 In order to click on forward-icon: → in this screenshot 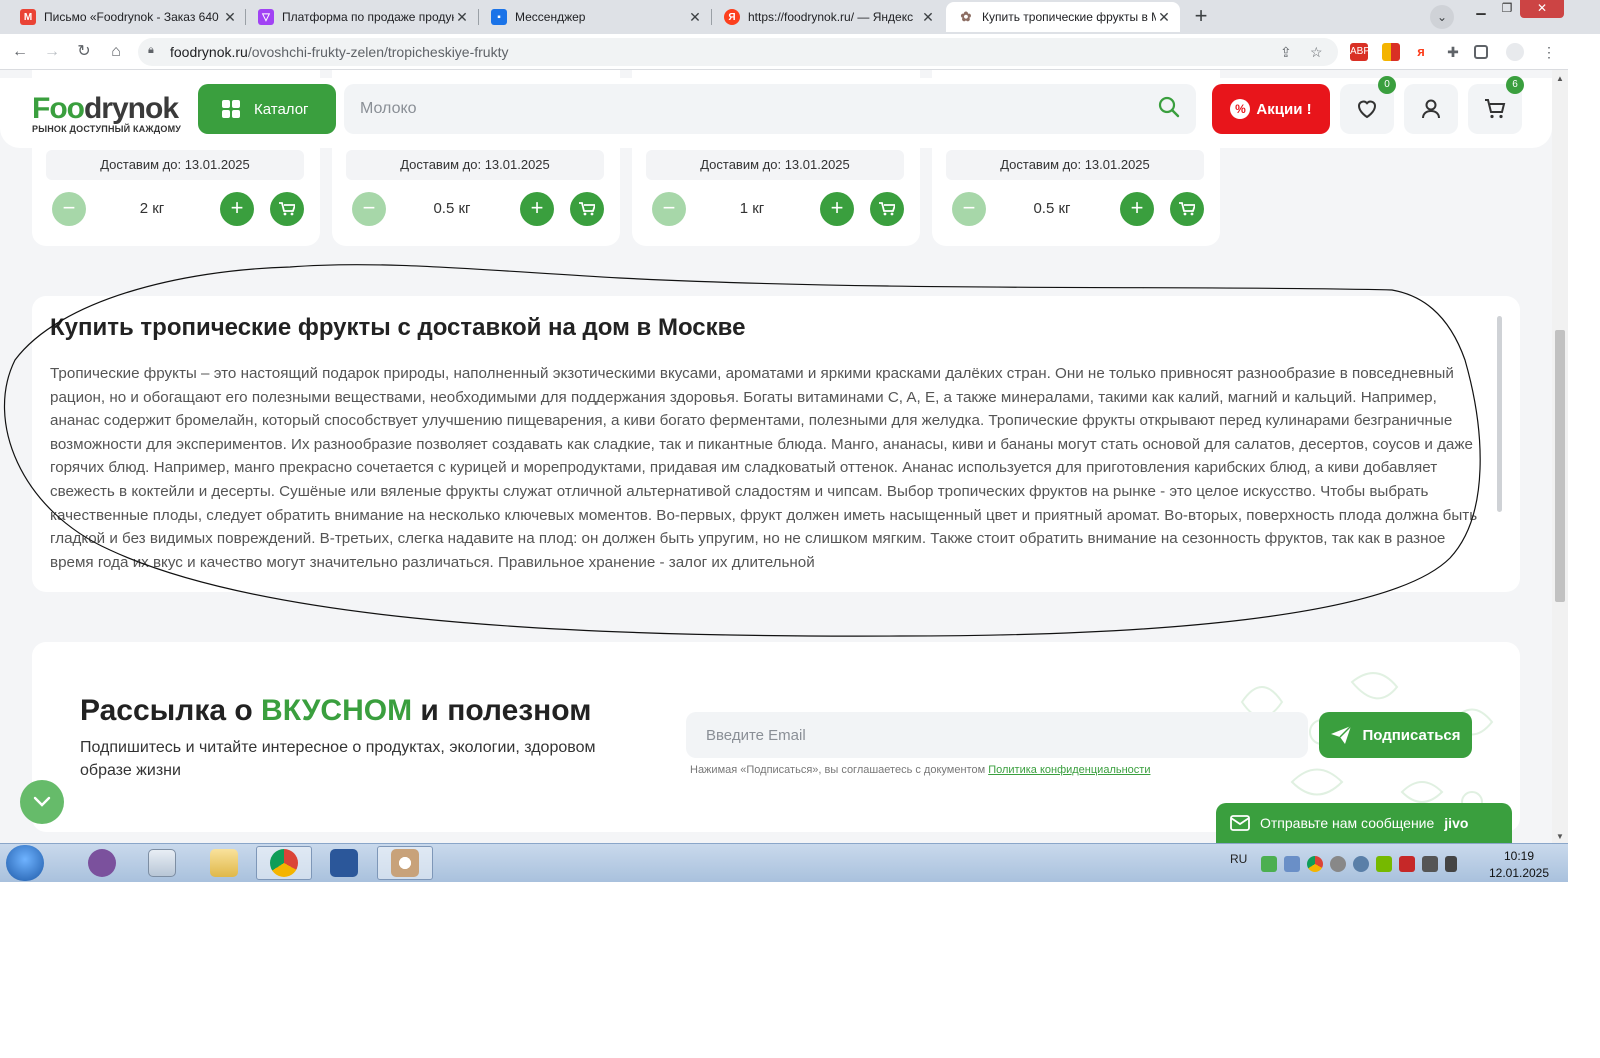, I will do `click(52, 52)`.